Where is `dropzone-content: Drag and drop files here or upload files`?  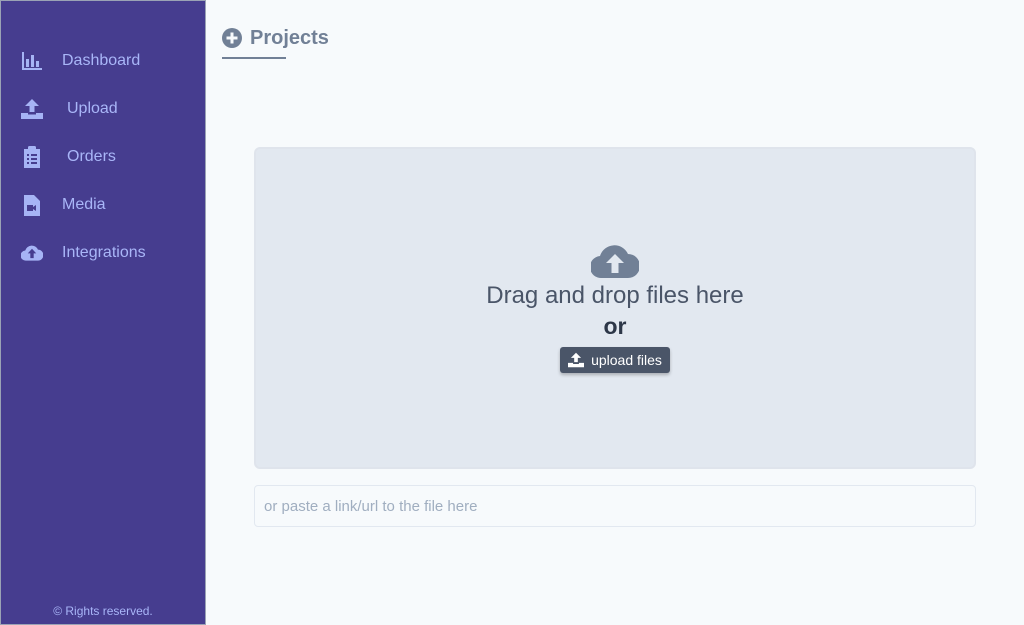
dropzone-content: Drag and drop files here or upload files is located at coordinates (615, 308).